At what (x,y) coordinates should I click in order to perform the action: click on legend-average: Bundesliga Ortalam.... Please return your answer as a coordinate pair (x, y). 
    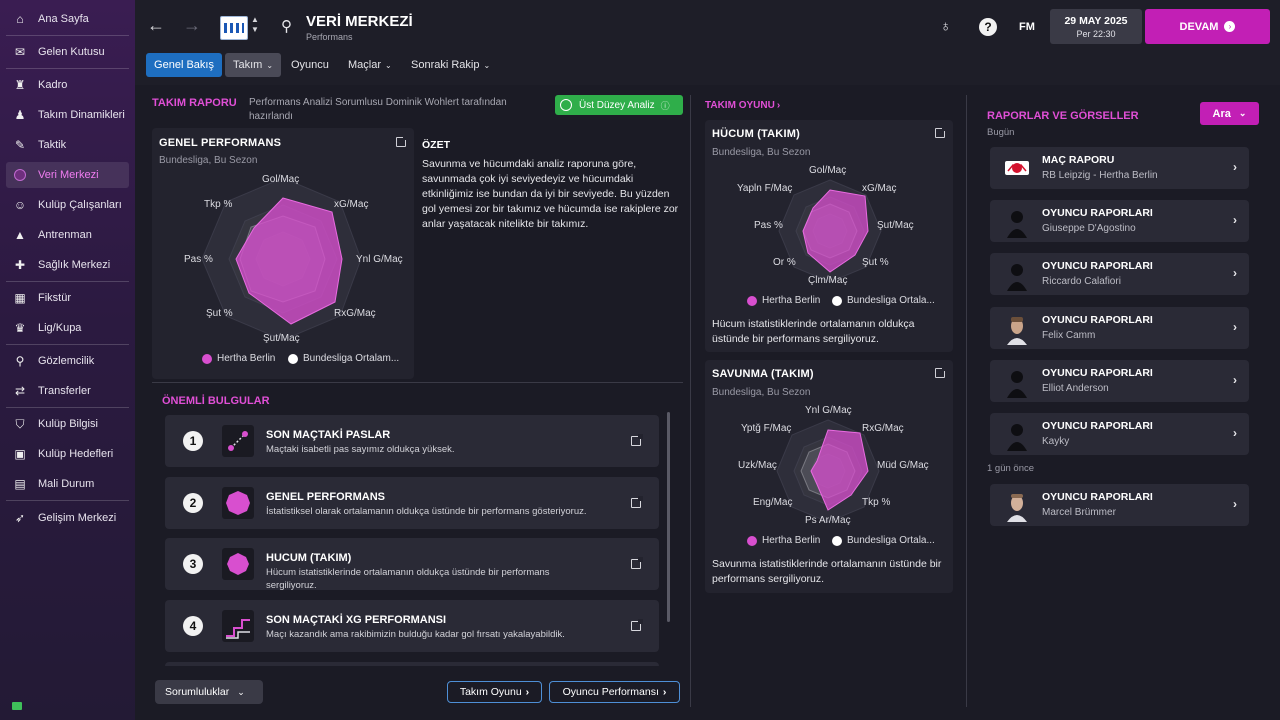
    Looking at the image, I should click on (343, 358).